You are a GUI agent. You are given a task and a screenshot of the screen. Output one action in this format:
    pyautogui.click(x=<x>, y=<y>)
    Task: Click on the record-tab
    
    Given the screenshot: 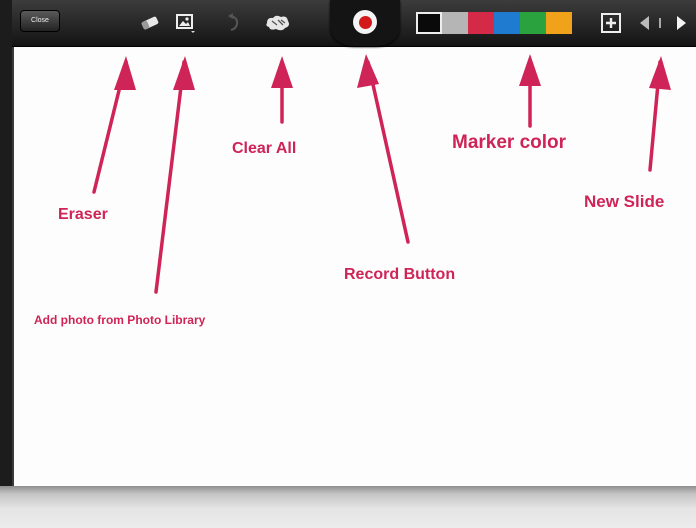 What is the action you would take?
    pyautogui.click(x=365, y=23)
    